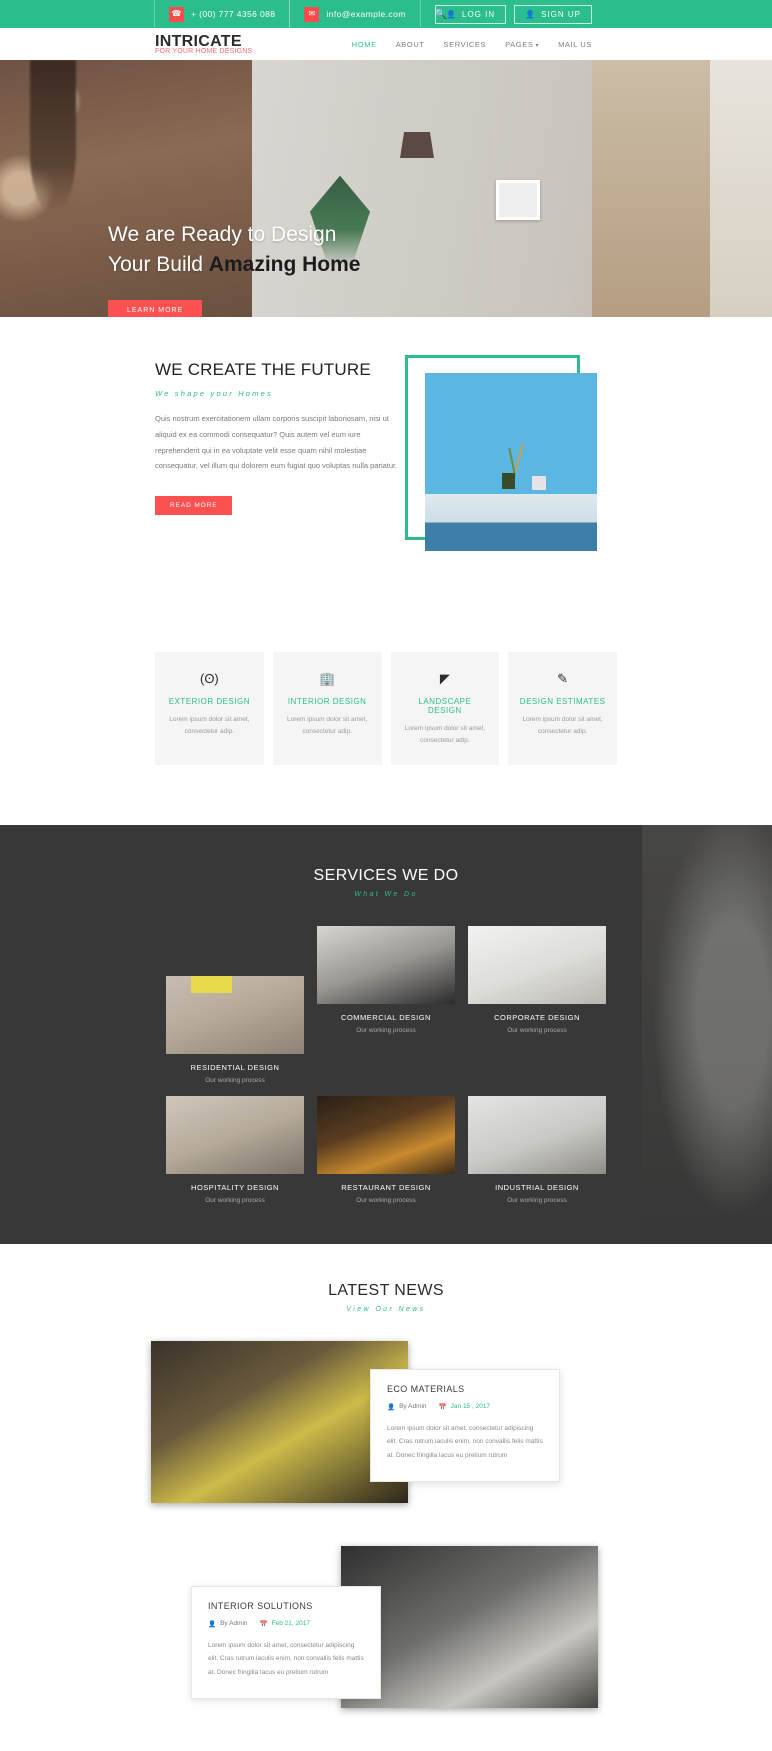  I want to click on main-navigation: HOME ABOUT SERVICES PAGES ▾ MAIL US, so click(472, 44).